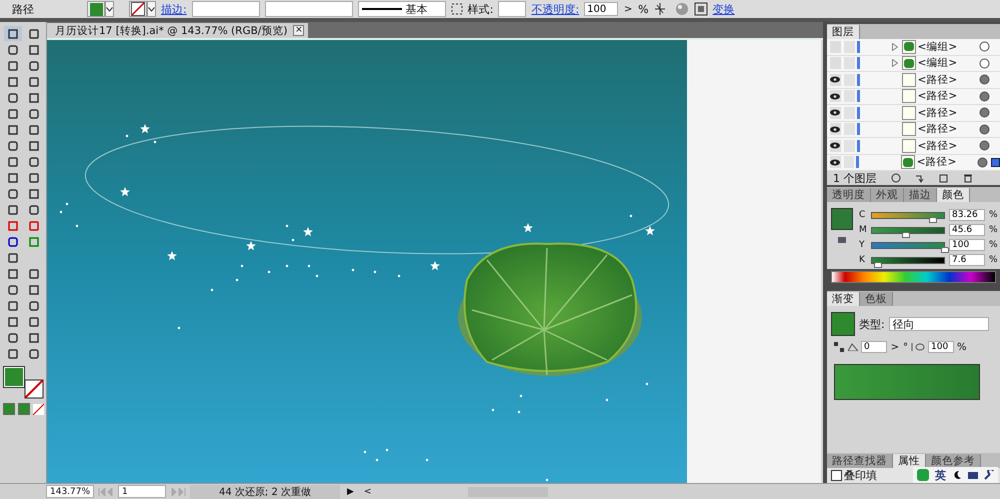 The width and height of the screenshot is (1000, 499). What do you see at coordinates (350, 491) in the screenshot?
I see `status-menu-button: ▶` at bounding box center [350, 491].